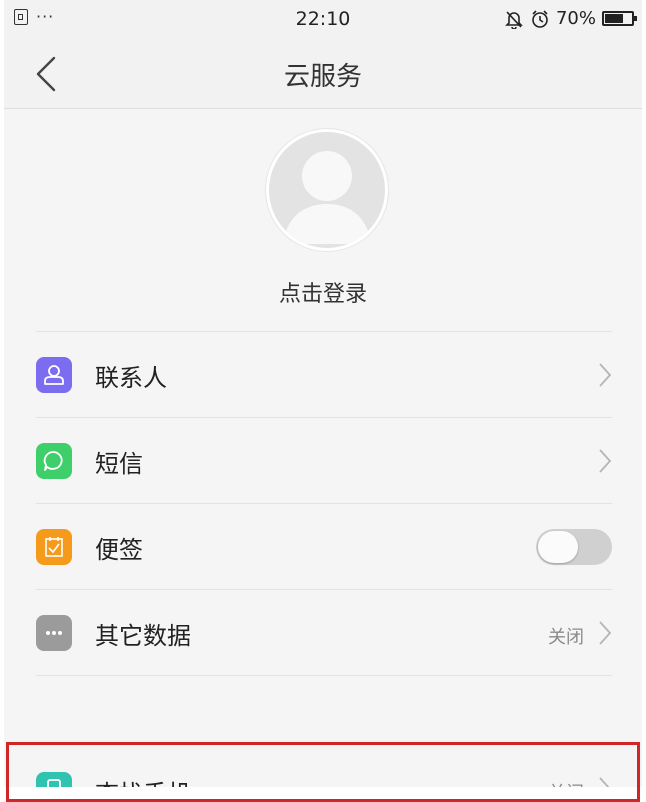  Describe the element at coordinates (514, 19) in the screenshot. I see `bell-muted-icon` at that location.